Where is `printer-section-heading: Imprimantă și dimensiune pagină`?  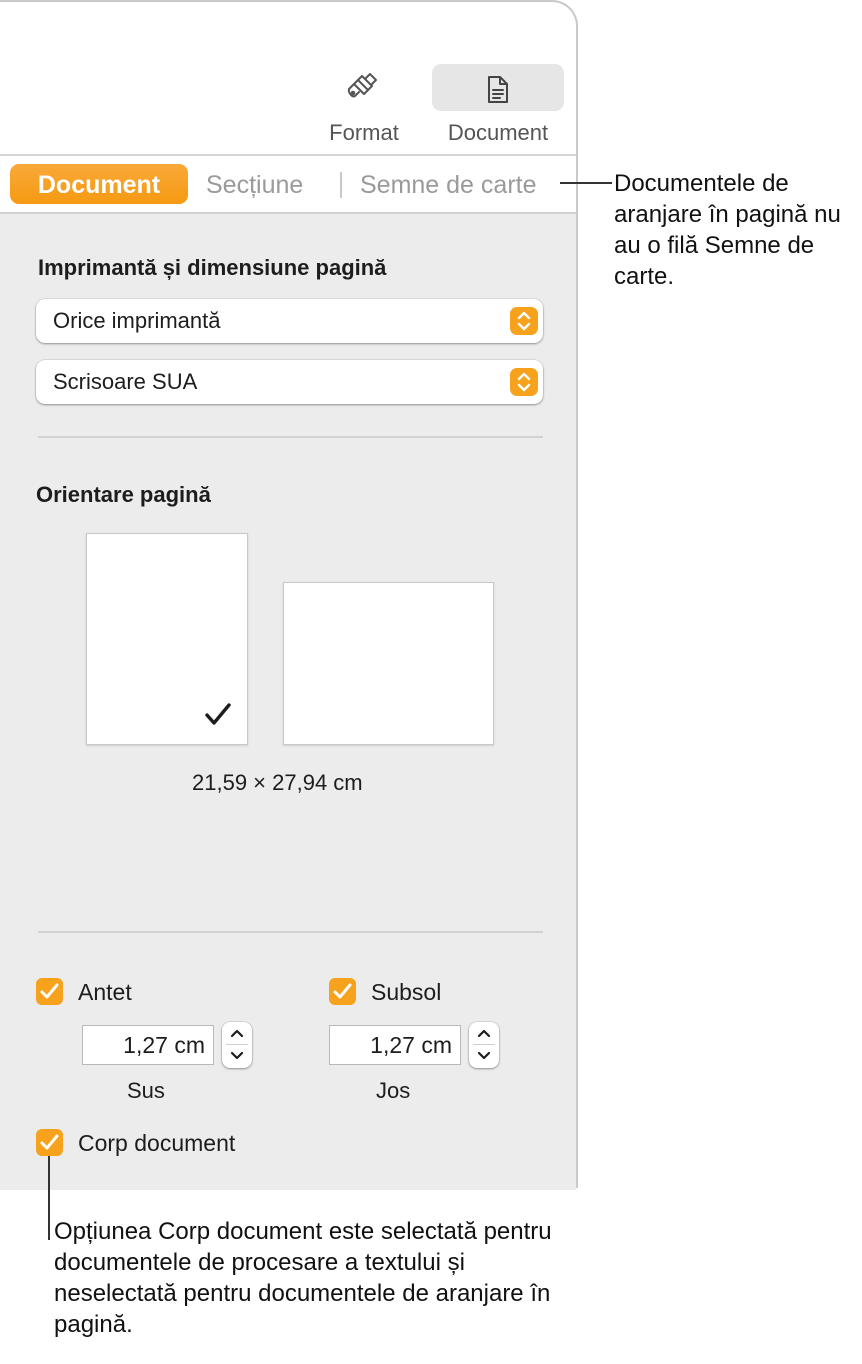
printer-section-heading: Imprimantă și dimensiune pagină is located at coordinates (212, 267).